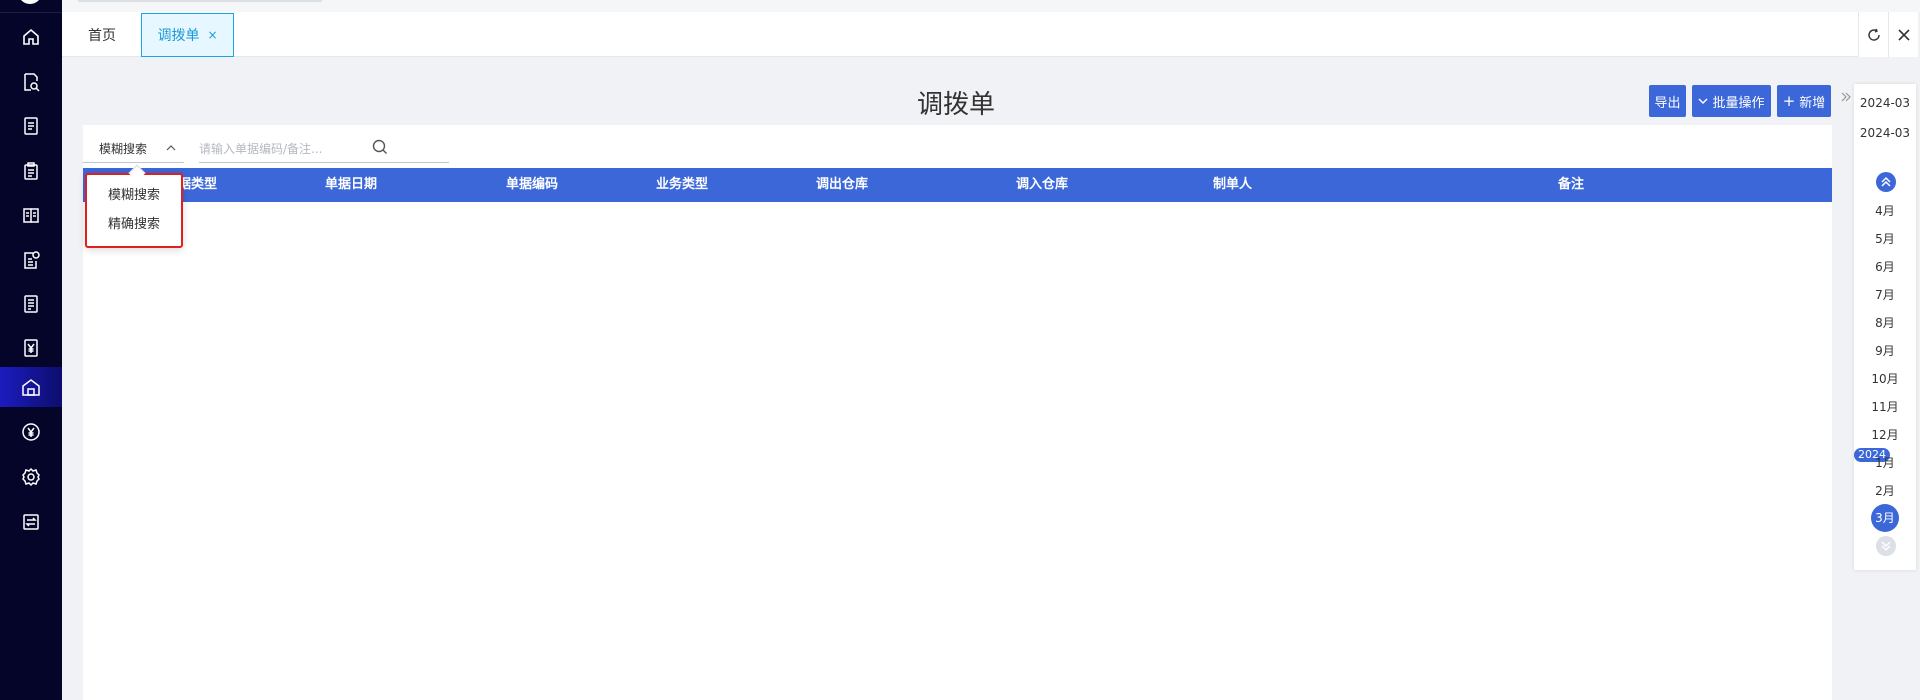 Image resolution: width=1920 pixels, height=700 pixels. I want to click on search-mode-dropdown: 模糊搜索 精确搜索, so click(134, 206).